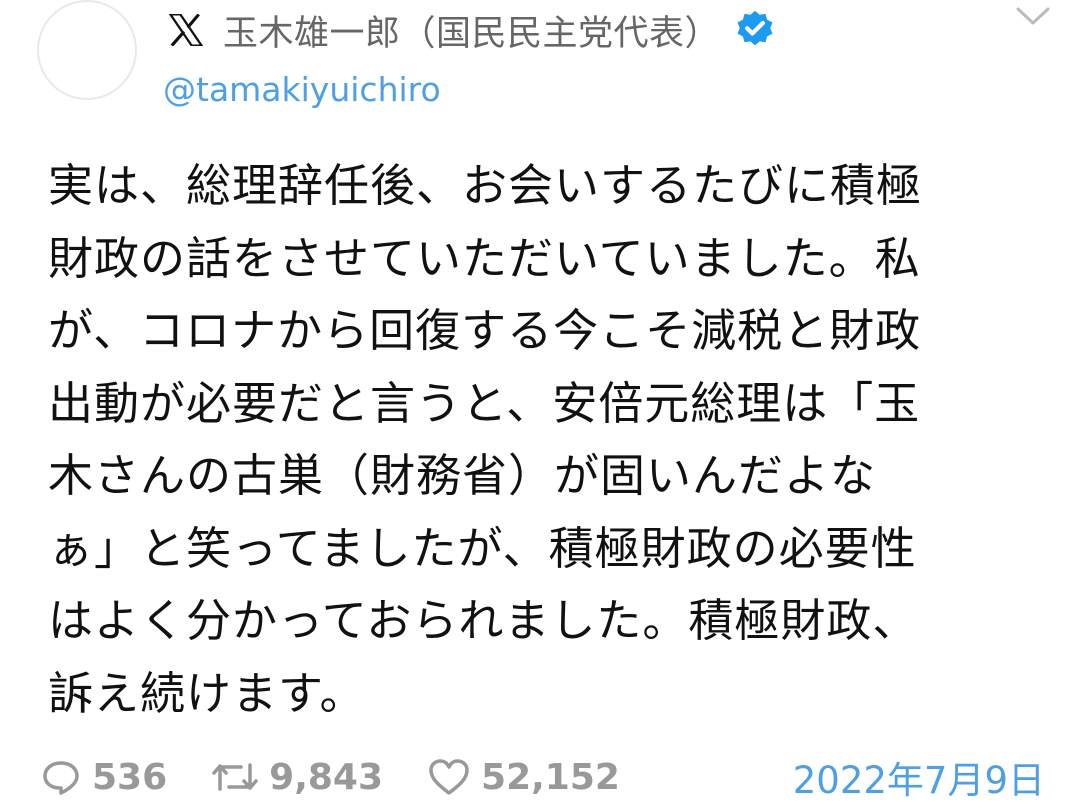 This screenshot has width=1080, height=807. I want to click on retweet-icon, so click(235, 777).